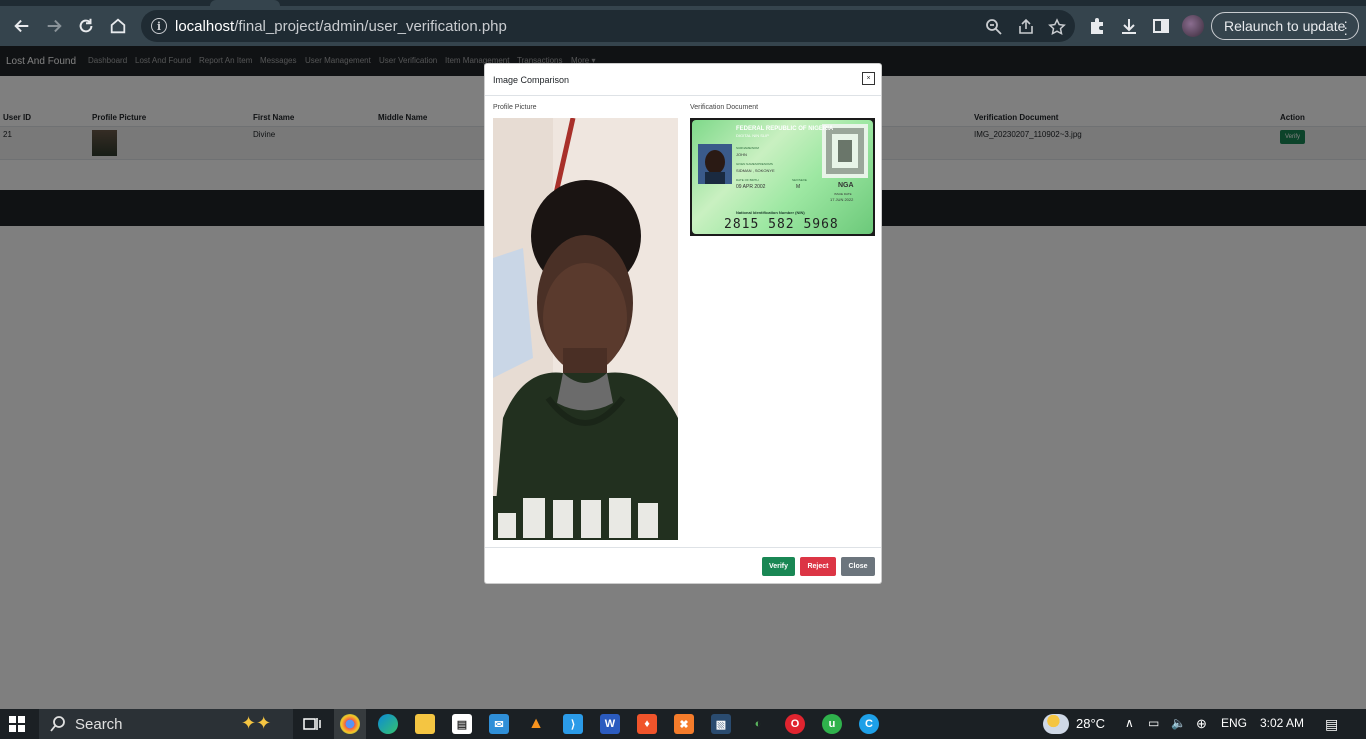  What do you see at coordinates (350, 724) in the screenshot?
I see `chrome-active-highlight` at bounding box center [350, 724].